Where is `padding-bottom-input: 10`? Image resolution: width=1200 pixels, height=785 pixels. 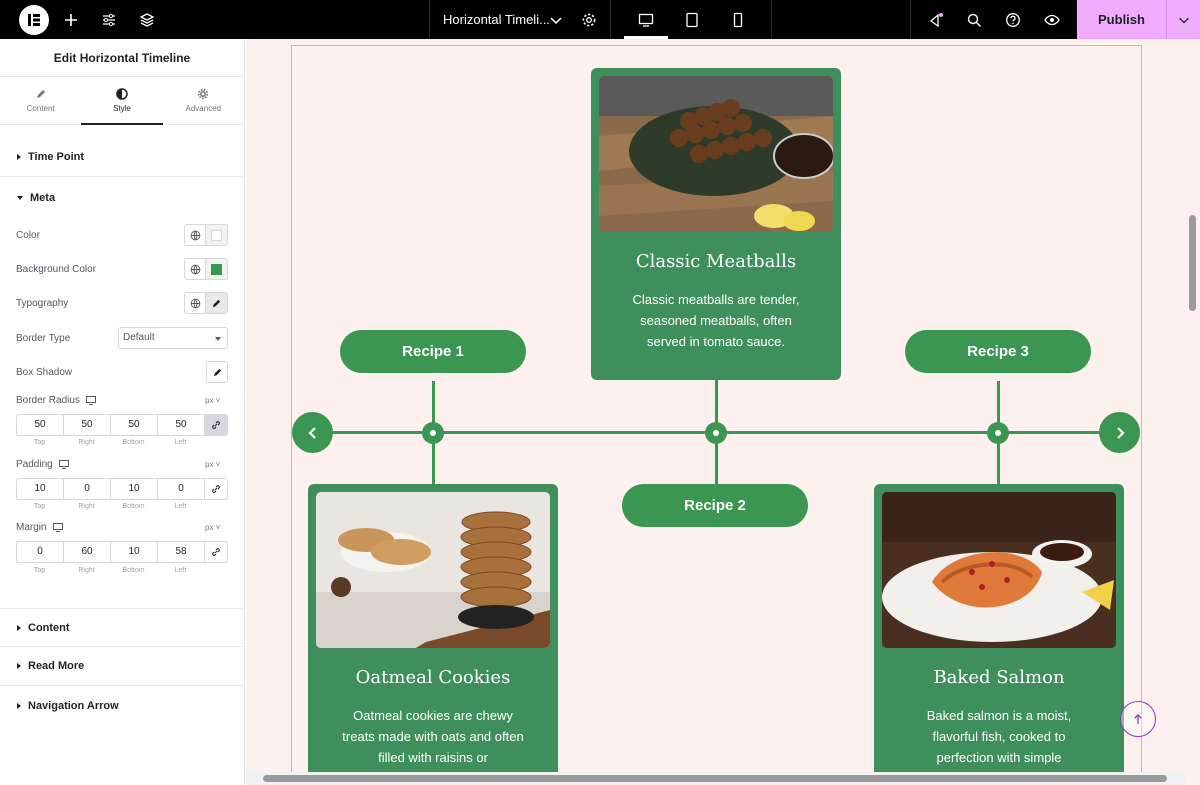
padding-bottom-input: 10 is located at coordinates (133, 489).